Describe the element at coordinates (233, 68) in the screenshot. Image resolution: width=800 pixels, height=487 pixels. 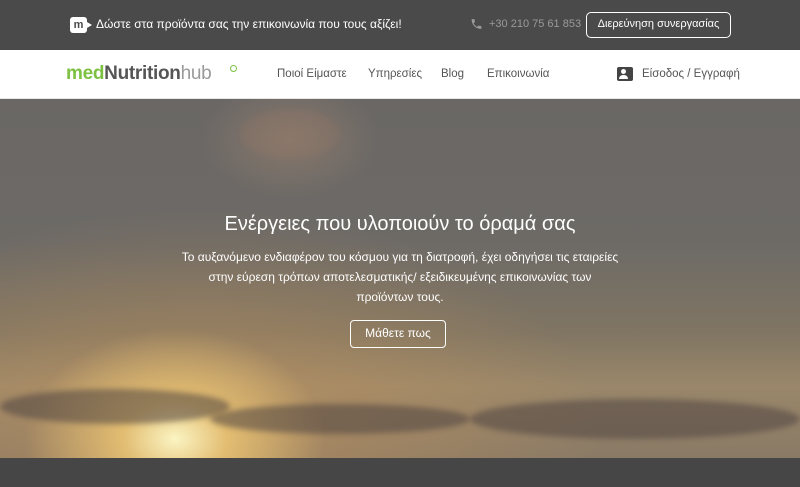
I see `logo-mark-icon` at that location.